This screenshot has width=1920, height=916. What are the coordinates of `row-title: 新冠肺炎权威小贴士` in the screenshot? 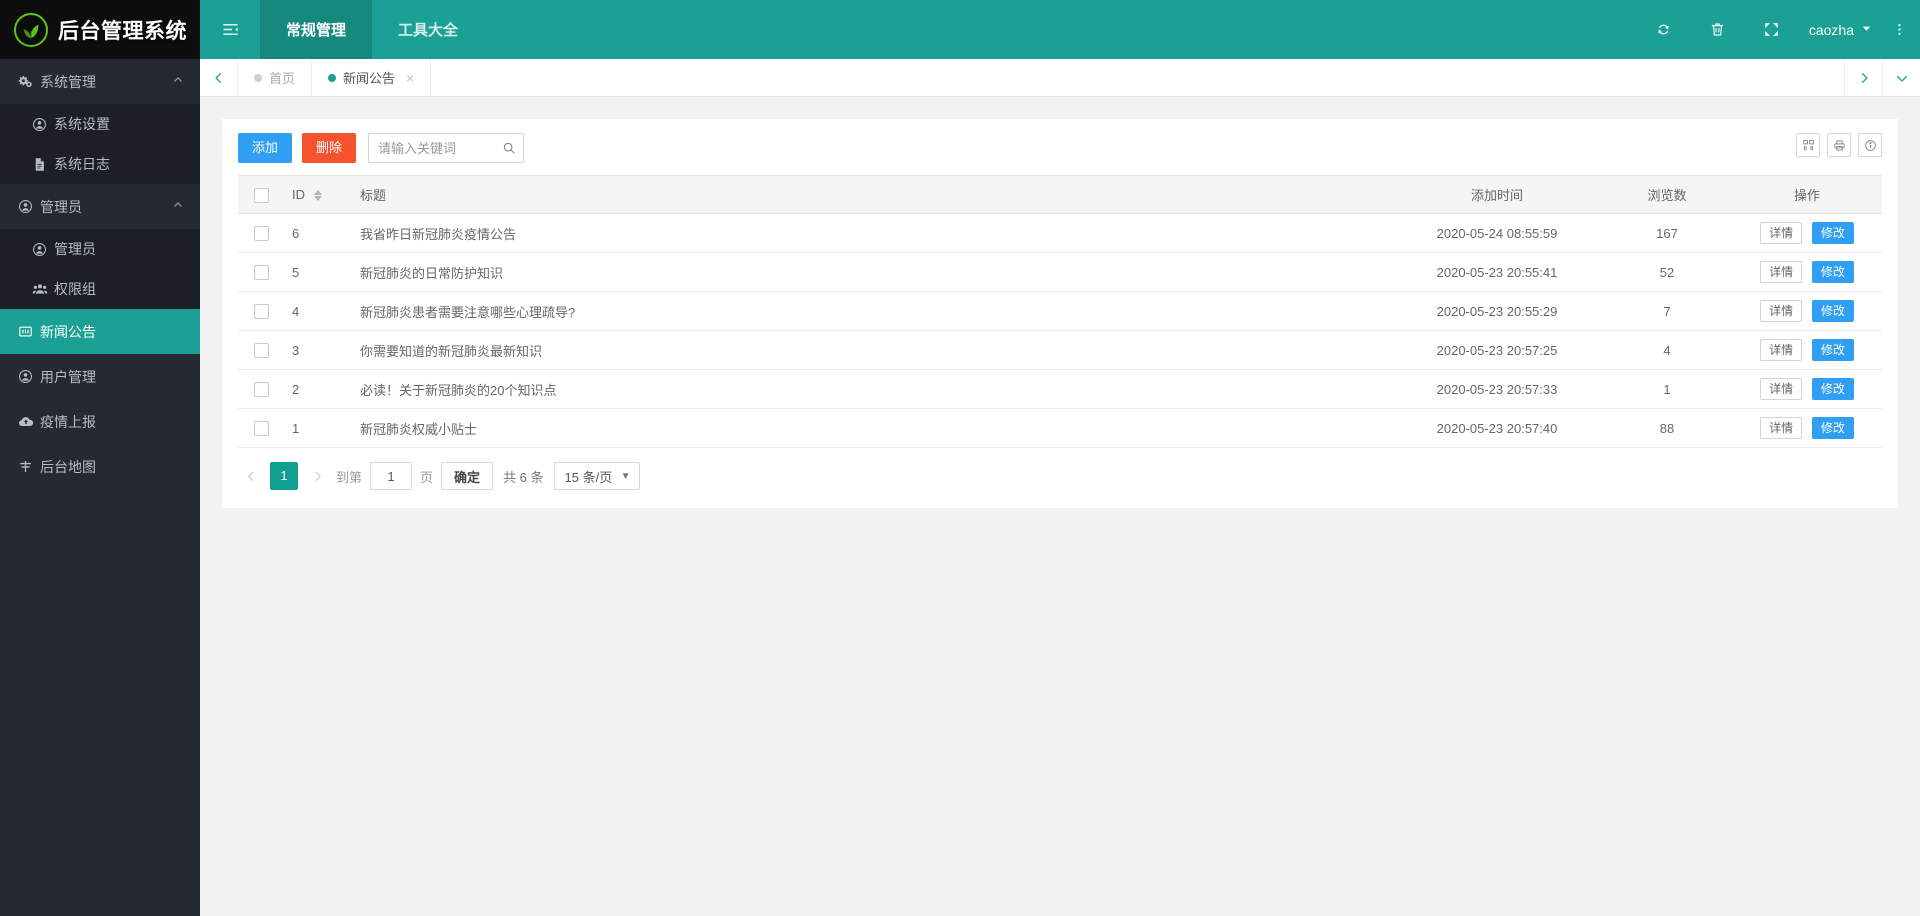 It's located at (872, 428).